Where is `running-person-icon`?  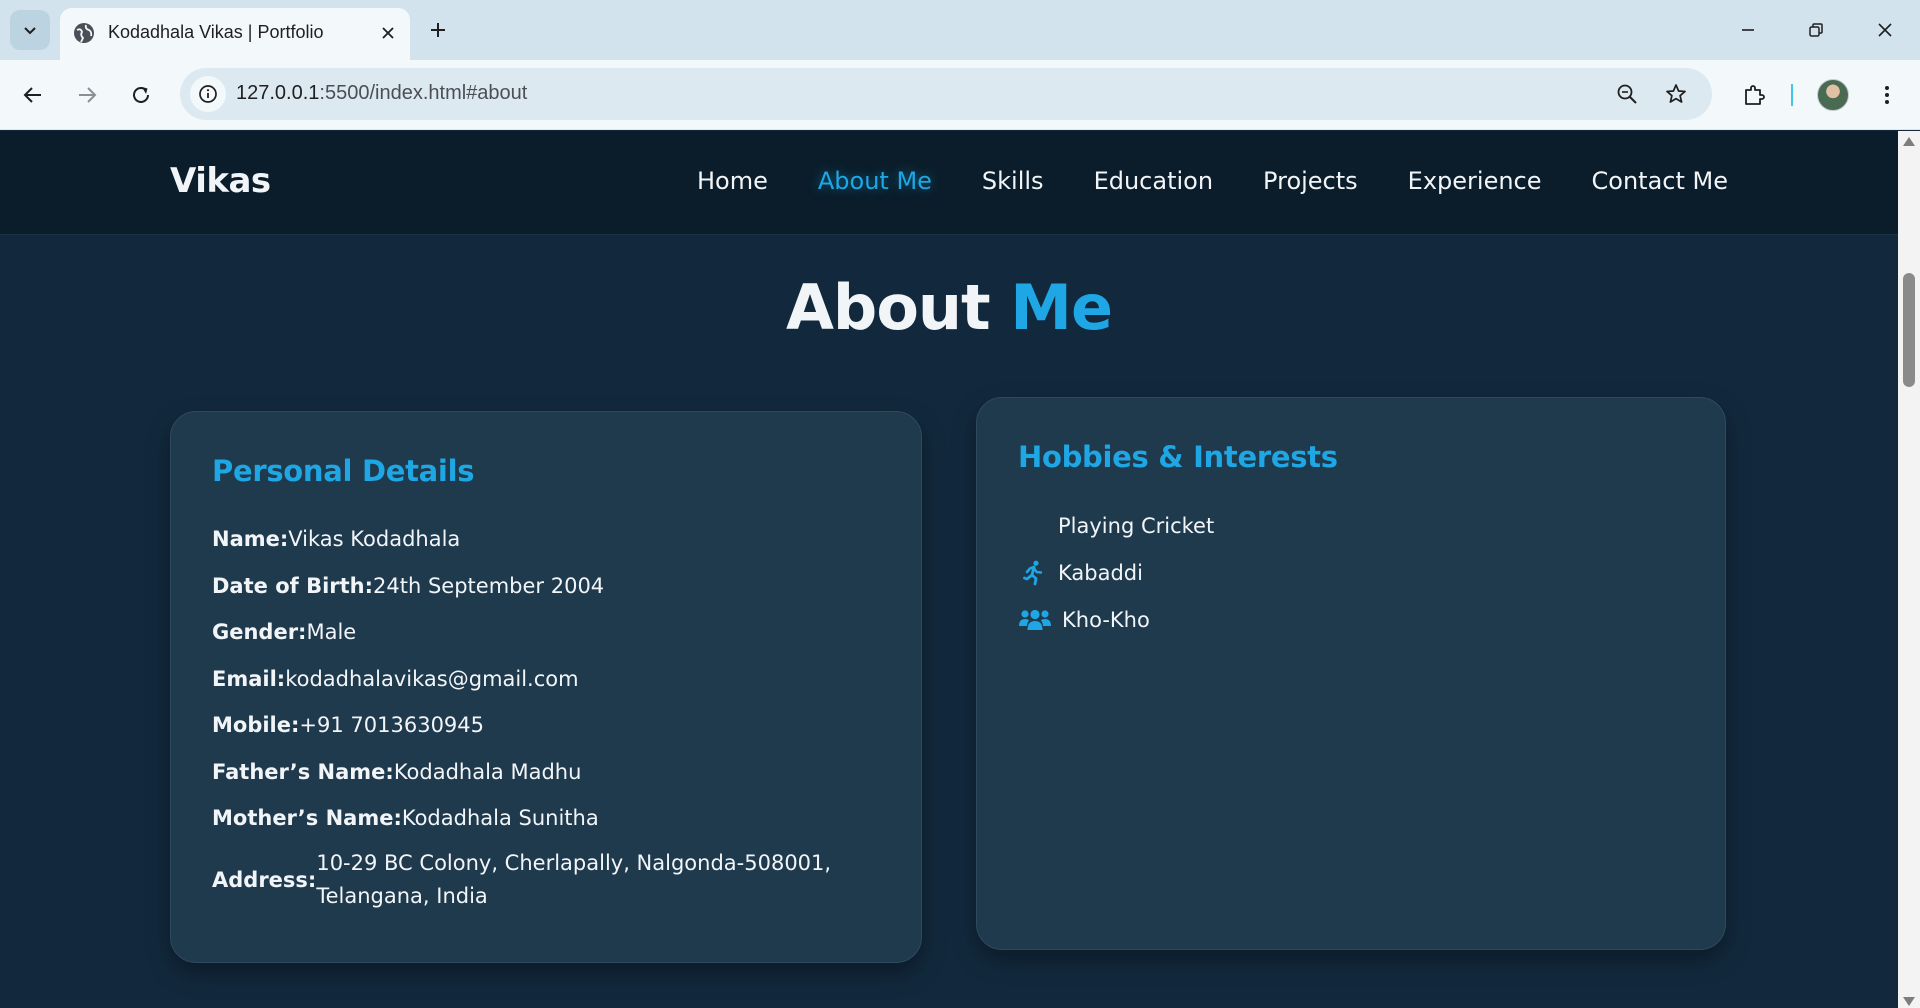 running-person-icon is located at coordinates (1033, 573).